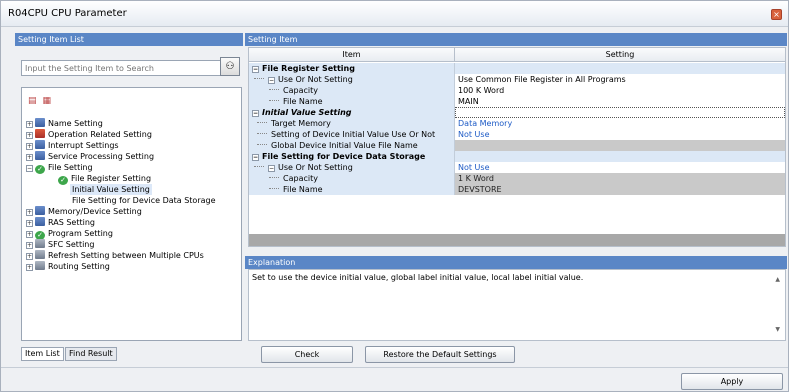 The width and height of the screenshot is (789, 392). I want to click on grid-row: − File Setting for Device Data Storage, so click(517, 156).